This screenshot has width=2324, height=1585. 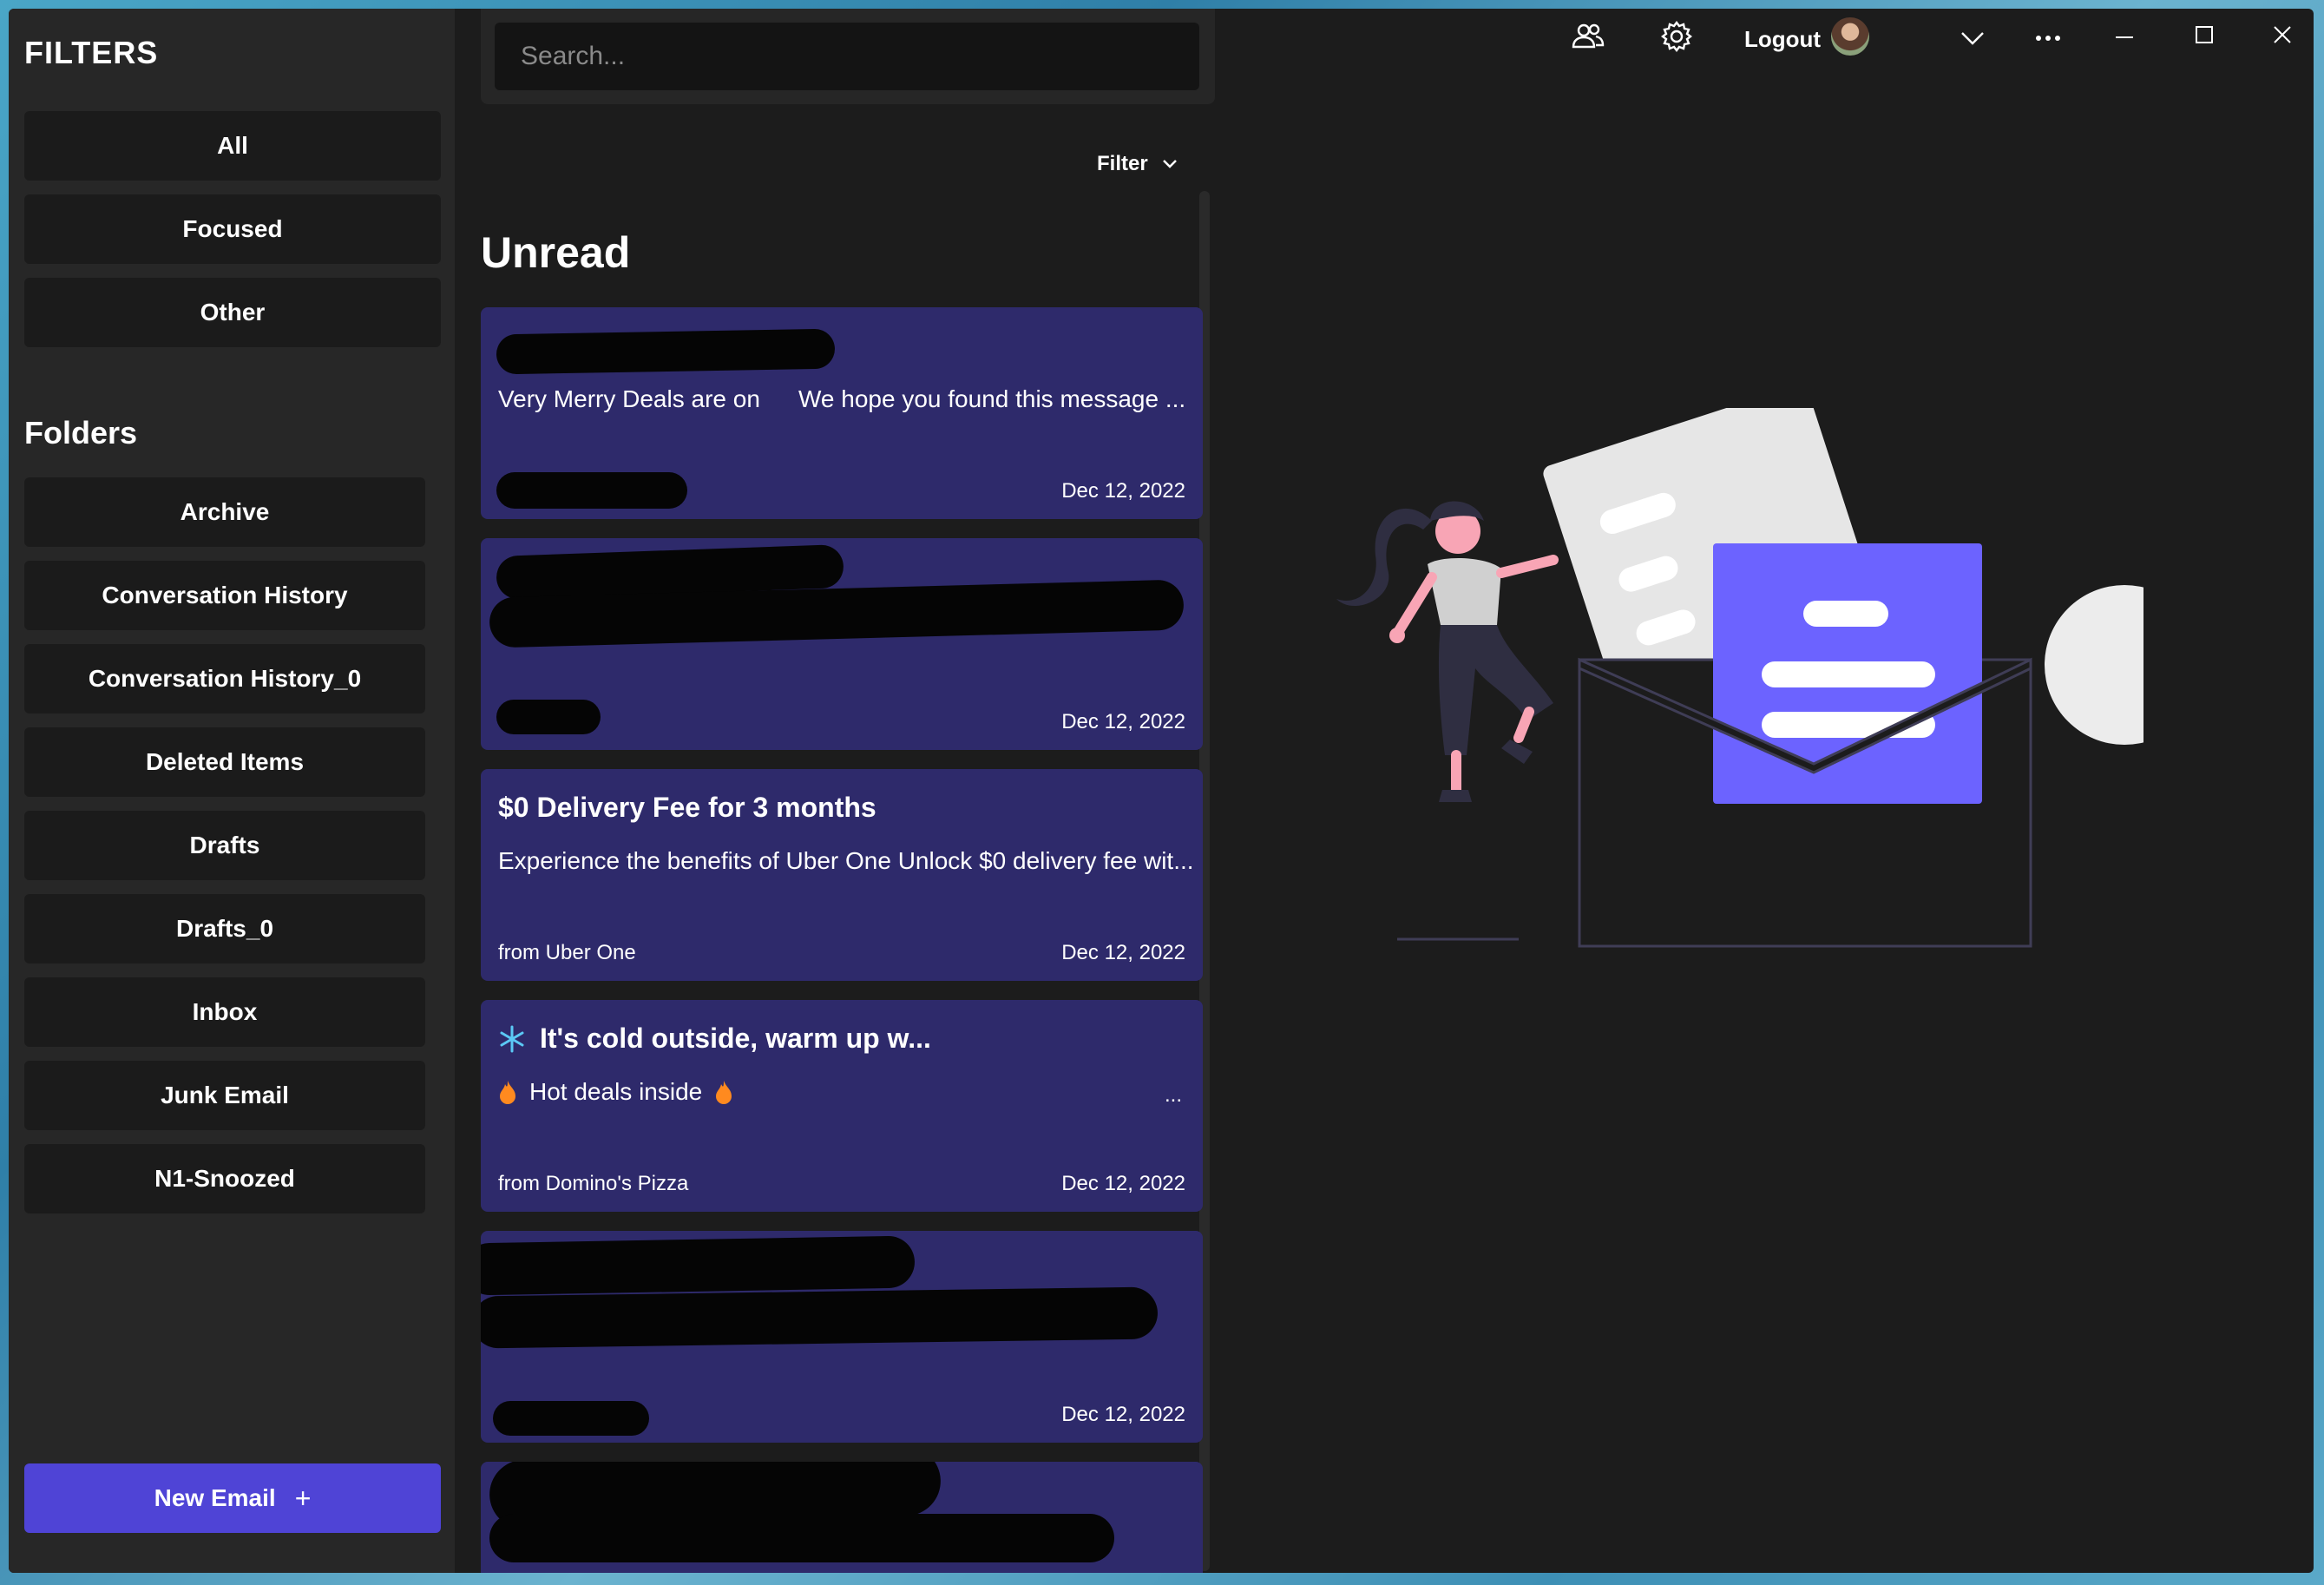 I want to click on email-subject: $0 Delivery Fee for 3 months, so click(x=687, y=807).